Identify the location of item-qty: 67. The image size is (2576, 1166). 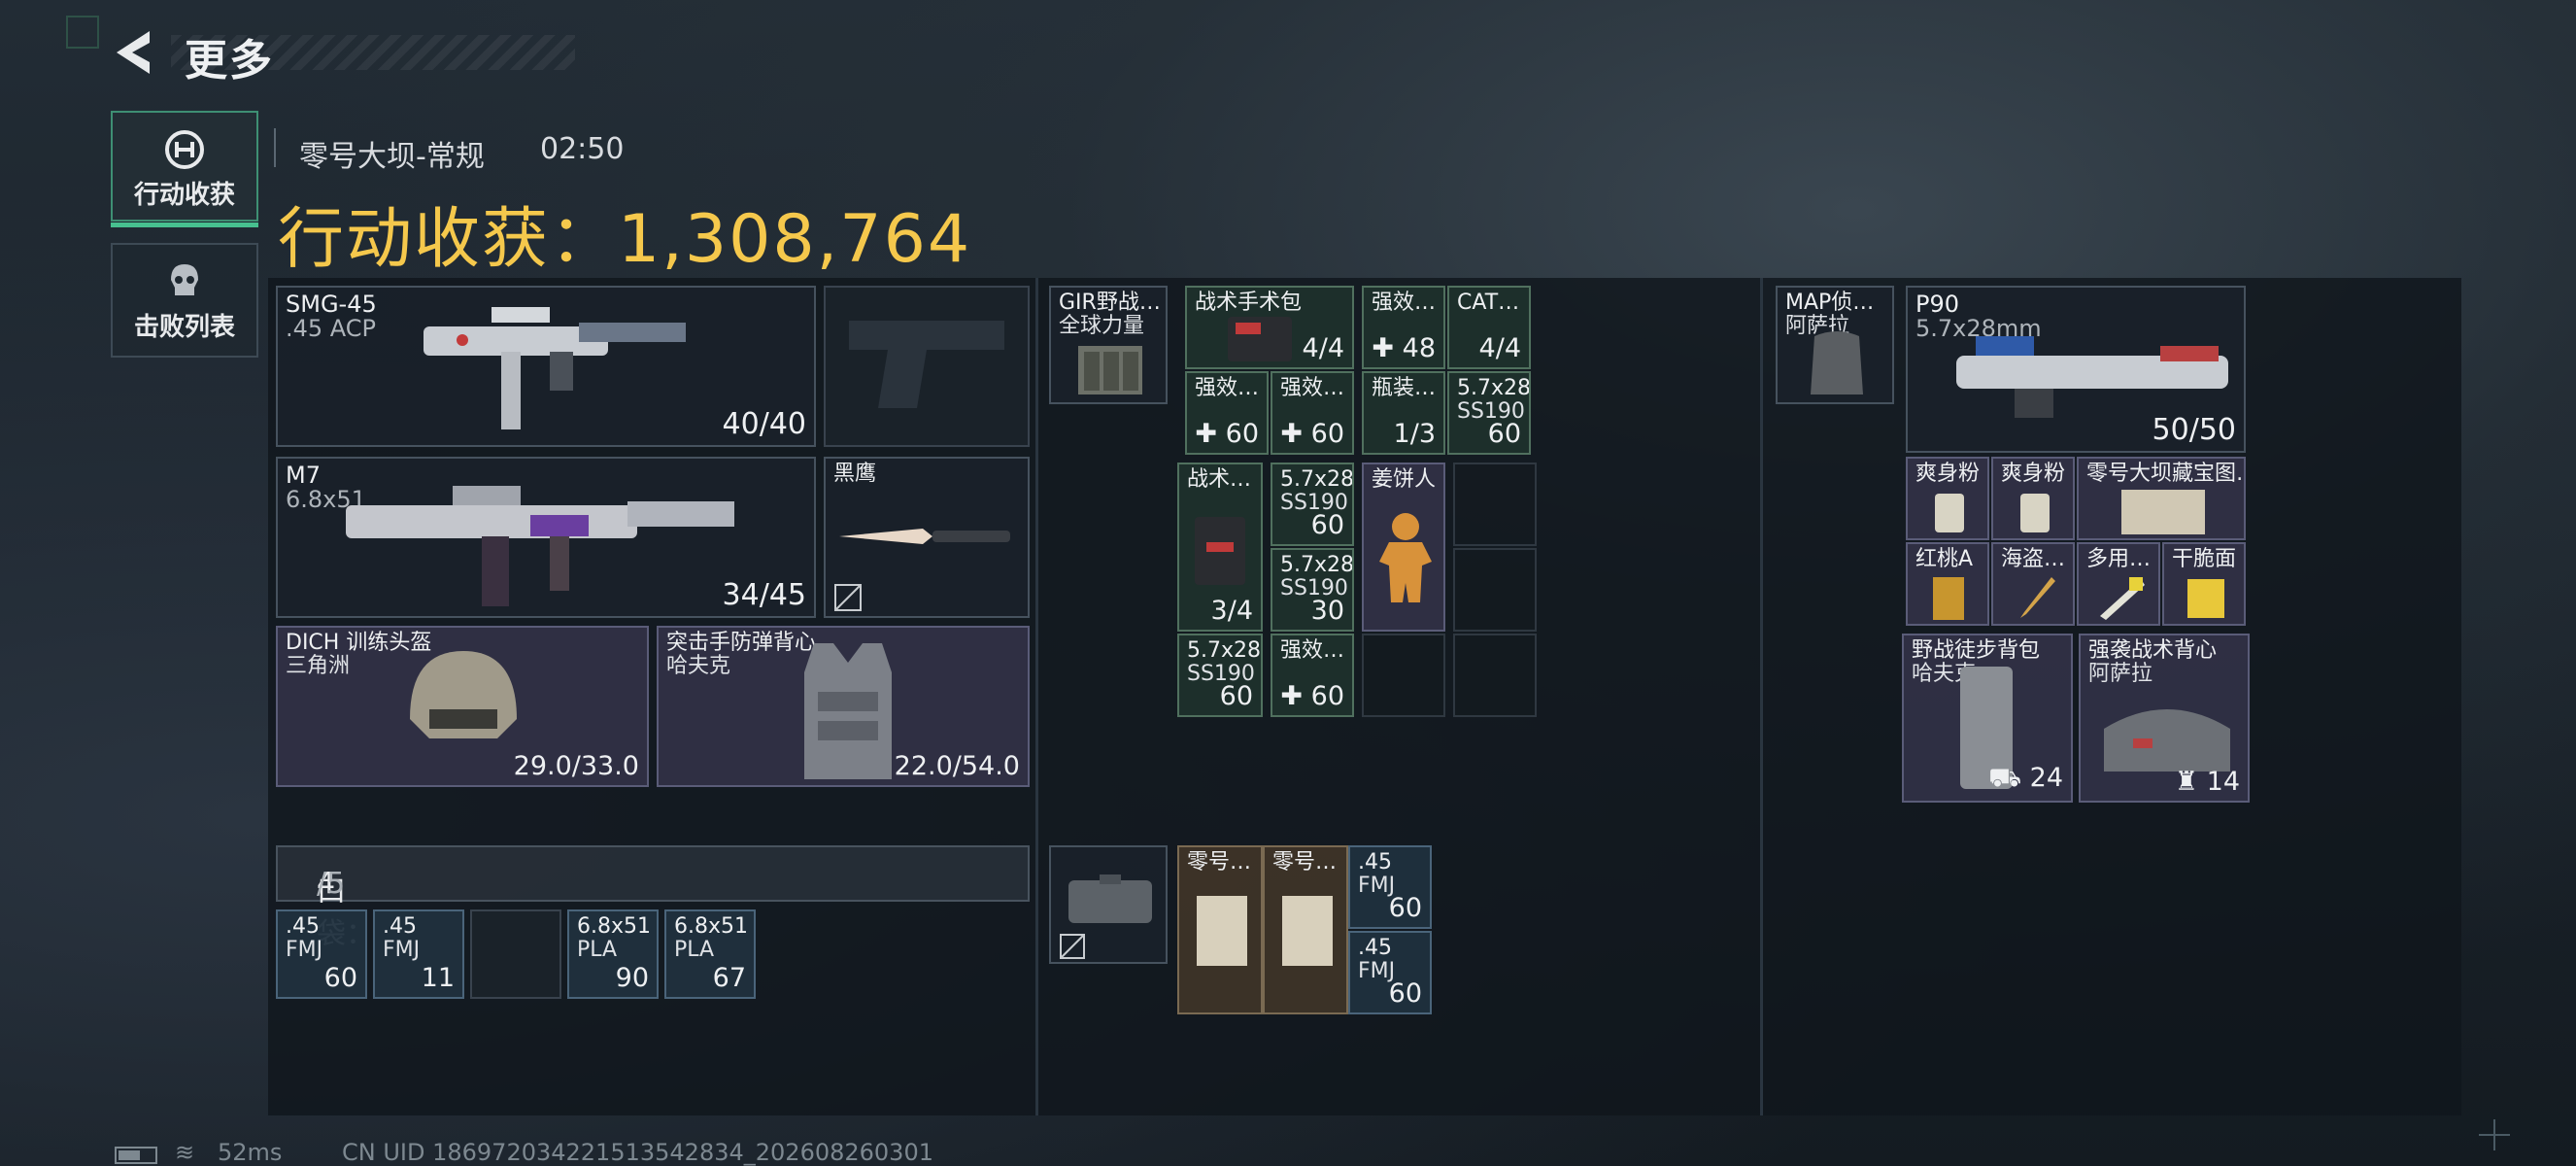
(729, 978).